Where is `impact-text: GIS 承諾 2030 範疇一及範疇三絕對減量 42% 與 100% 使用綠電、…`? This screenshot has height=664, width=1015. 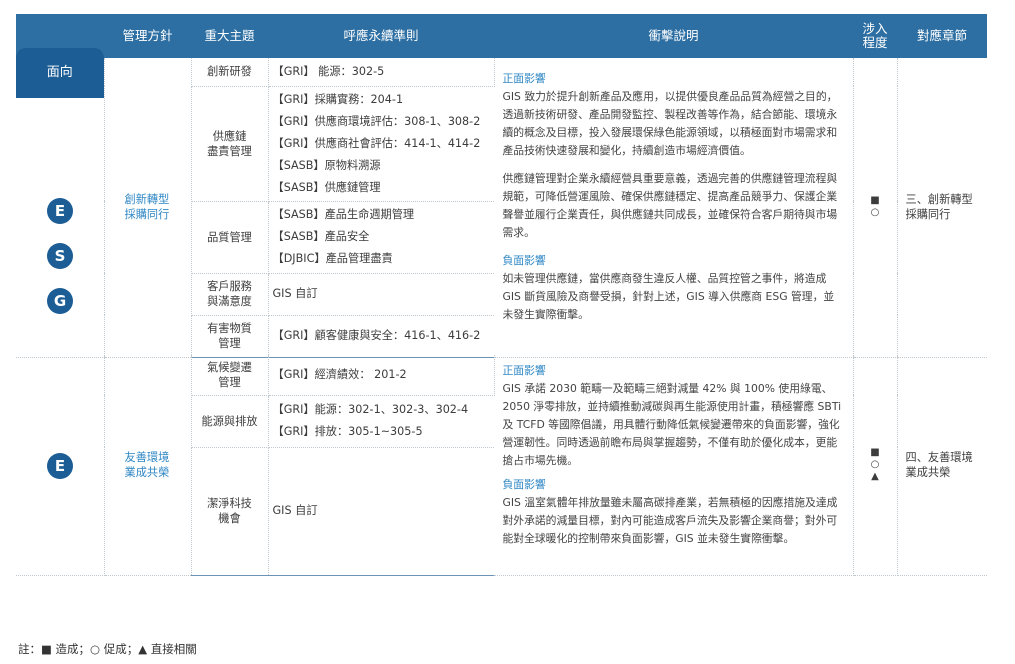
impact-text: GIS 承諾 2030 範疇一及範疇三絕對減量 42% 與 100% 使用綠電、… is located at coordinates (672, 424).